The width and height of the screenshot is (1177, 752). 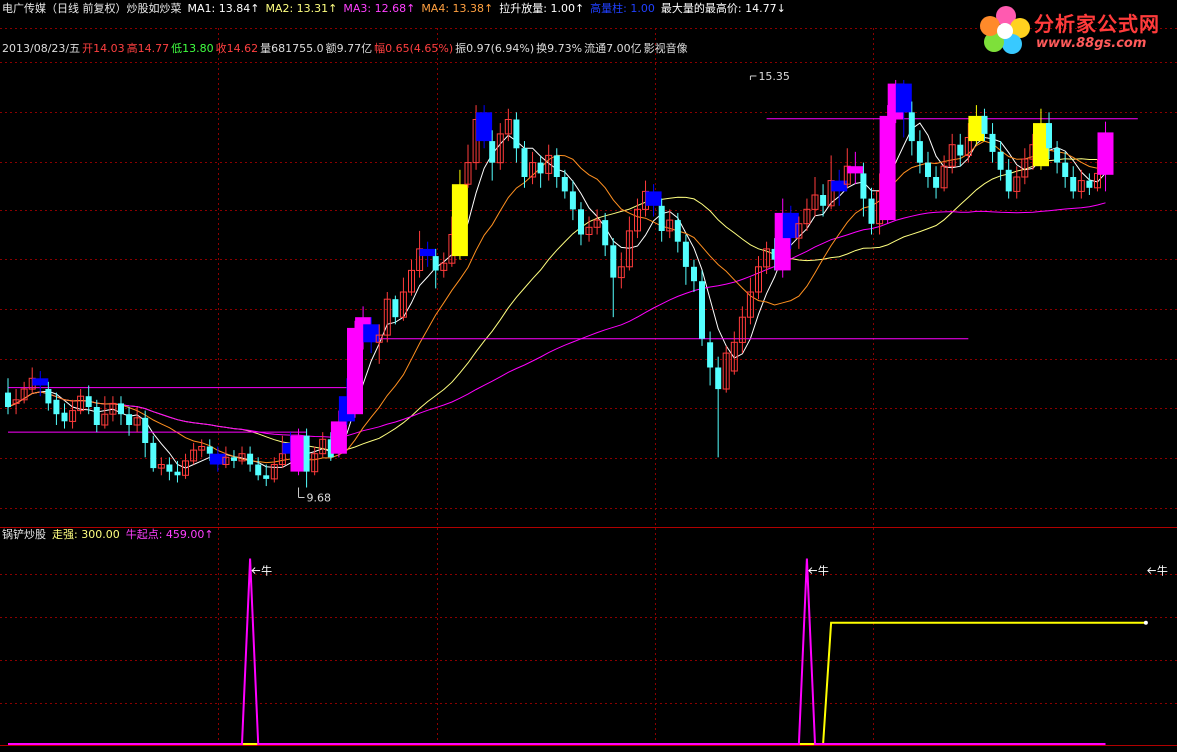 What do you see at coordinates (169, 534) in the screenshot?
I see `indicator-bull: 牛起点: 459.00↑` at bounding box center [169, 534].